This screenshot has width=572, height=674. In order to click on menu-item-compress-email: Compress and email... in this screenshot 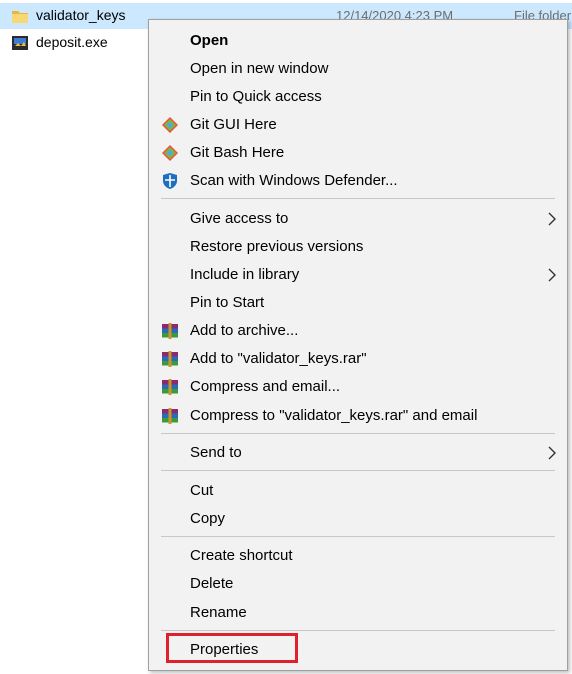, I will do `click(358, 387)`.